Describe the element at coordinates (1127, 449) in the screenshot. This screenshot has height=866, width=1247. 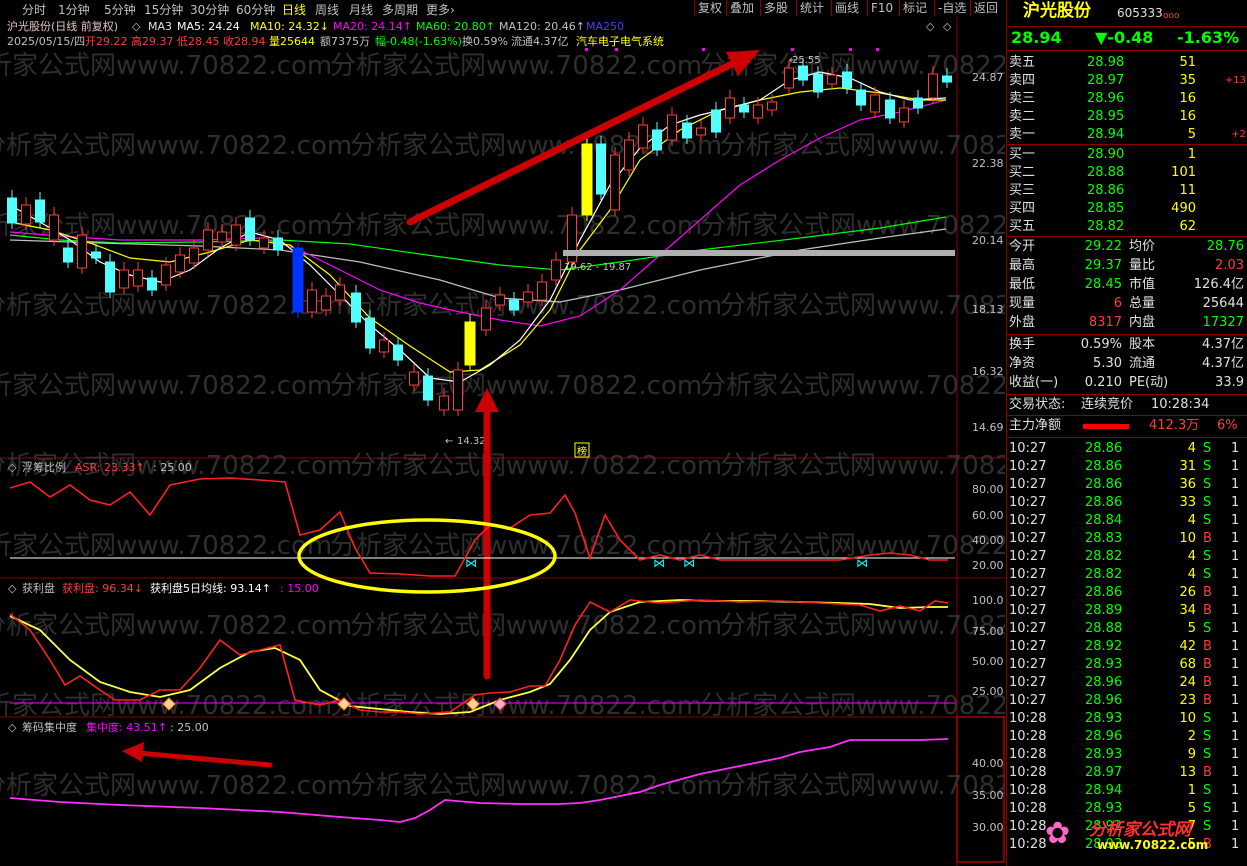
I see `tick-row: 10:27 28.86 4 S 1` at that location.